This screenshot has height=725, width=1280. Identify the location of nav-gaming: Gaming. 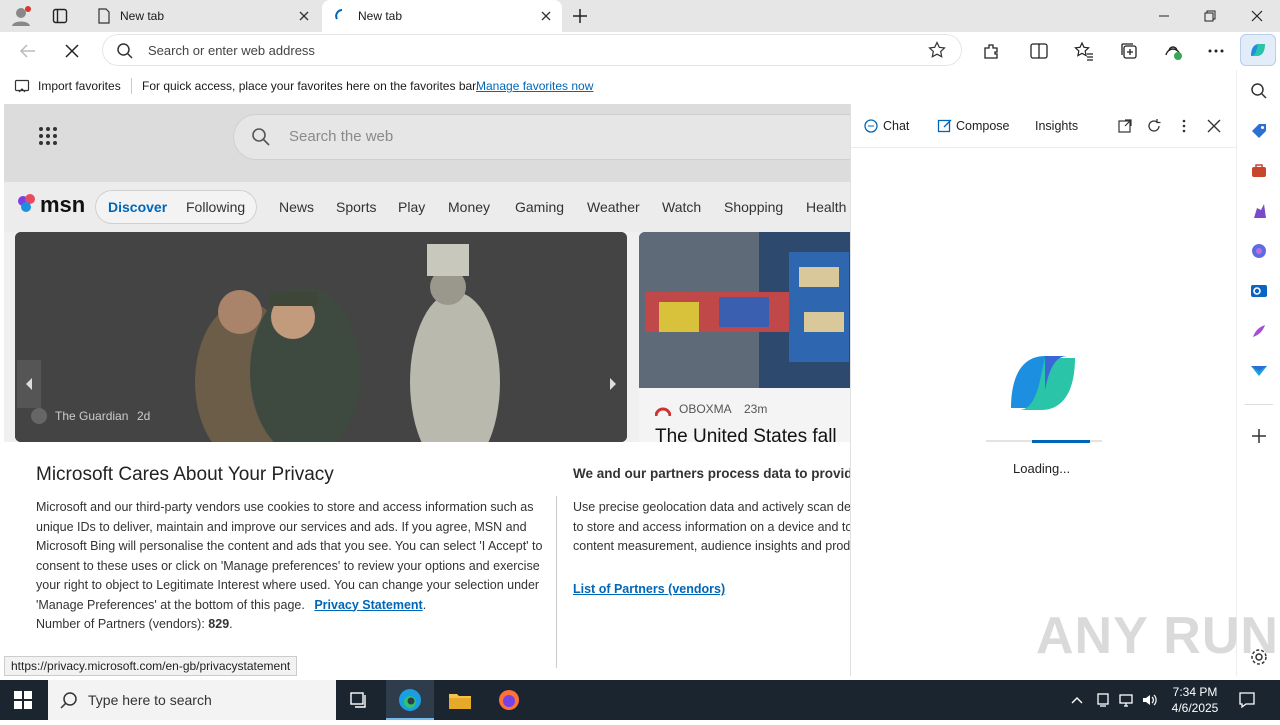
(539, 207).